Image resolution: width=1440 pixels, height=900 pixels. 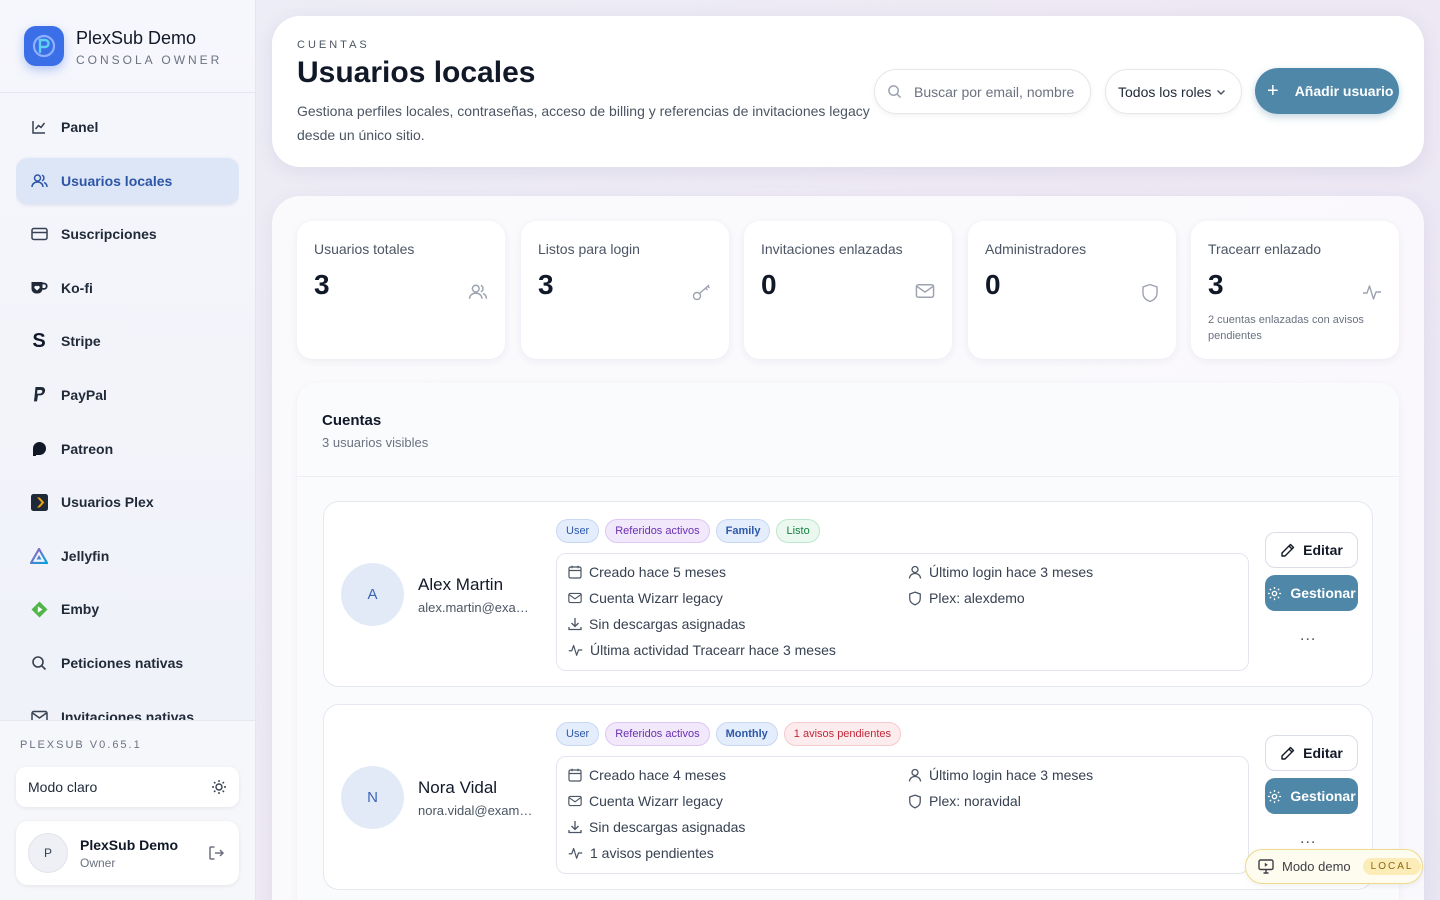 I want to click on avatar: P, so click(x=48, y=853).